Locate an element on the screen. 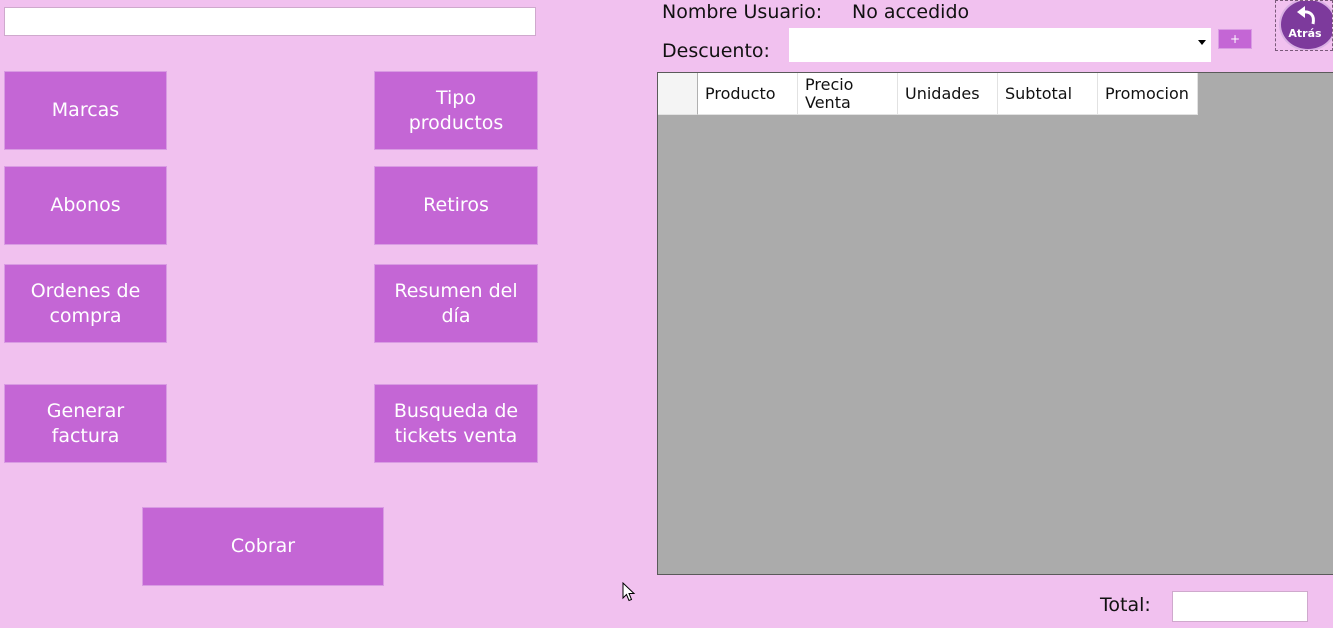 The width and height of the screenshot is (1333, 628). grid-corner-cell is located at coordinates (678, 94).